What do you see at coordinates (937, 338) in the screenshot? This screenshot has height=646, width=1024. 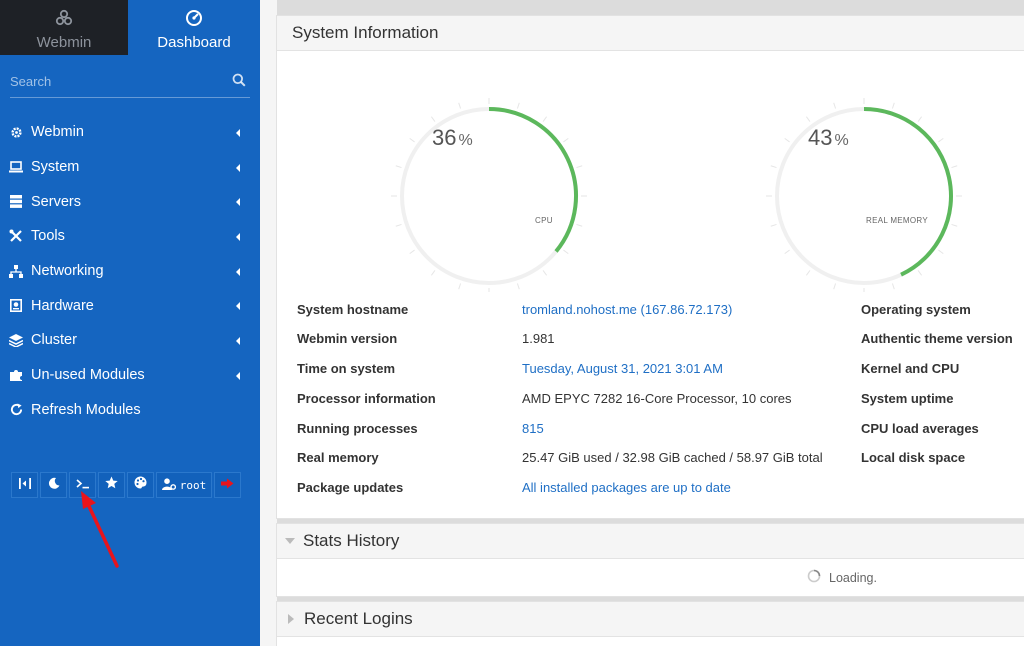 I see `row-key: Authentic theme version` at bounding box center [937, 338].